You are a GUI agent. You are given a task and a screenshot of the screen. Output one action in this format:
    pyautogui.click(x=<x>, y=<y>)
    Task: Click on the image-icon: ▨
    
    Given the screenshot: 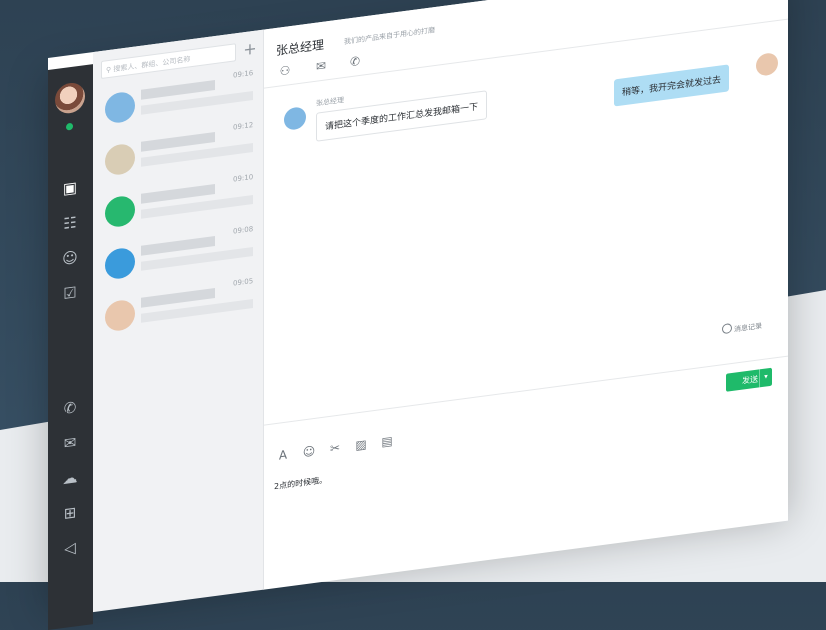 What is the action you would take?
    pyautogui.click(x=361, y=445)
    